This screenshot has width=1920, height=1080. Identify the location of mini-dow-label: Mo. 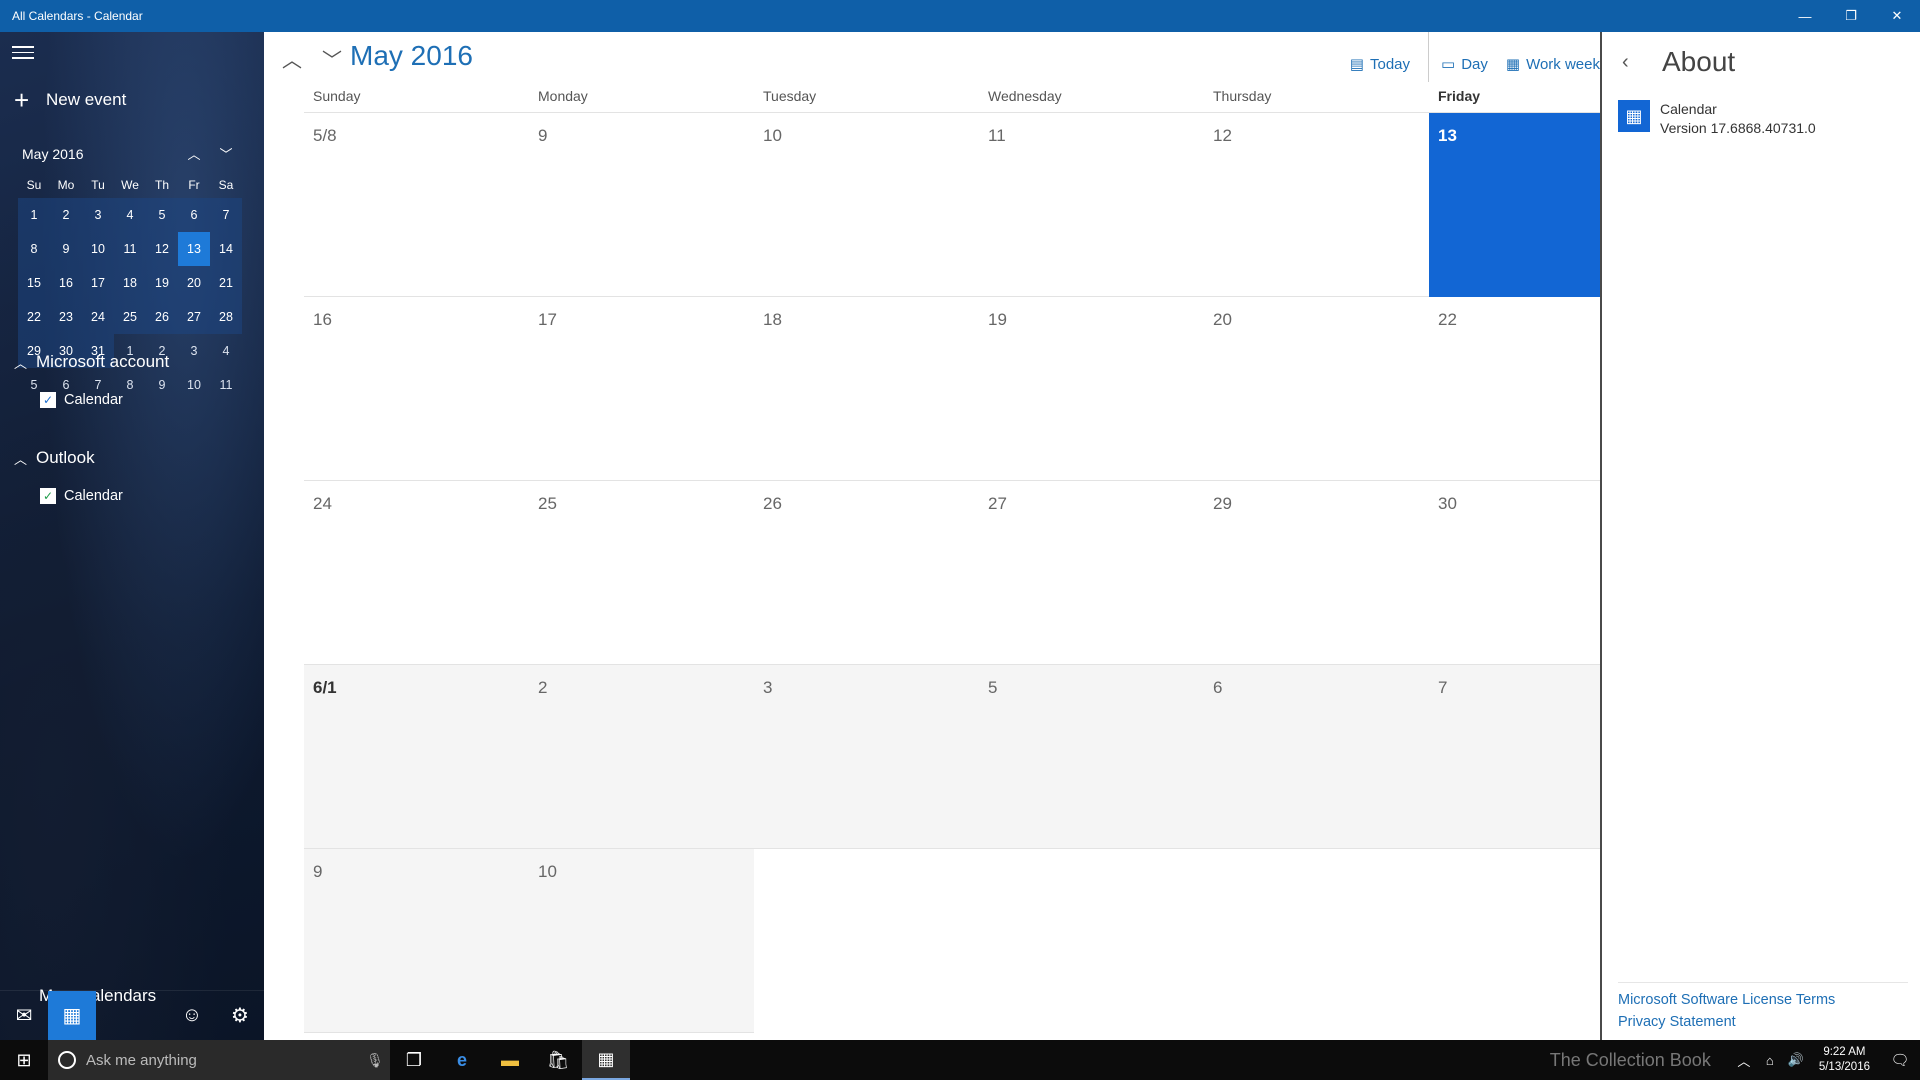
(66, 185).